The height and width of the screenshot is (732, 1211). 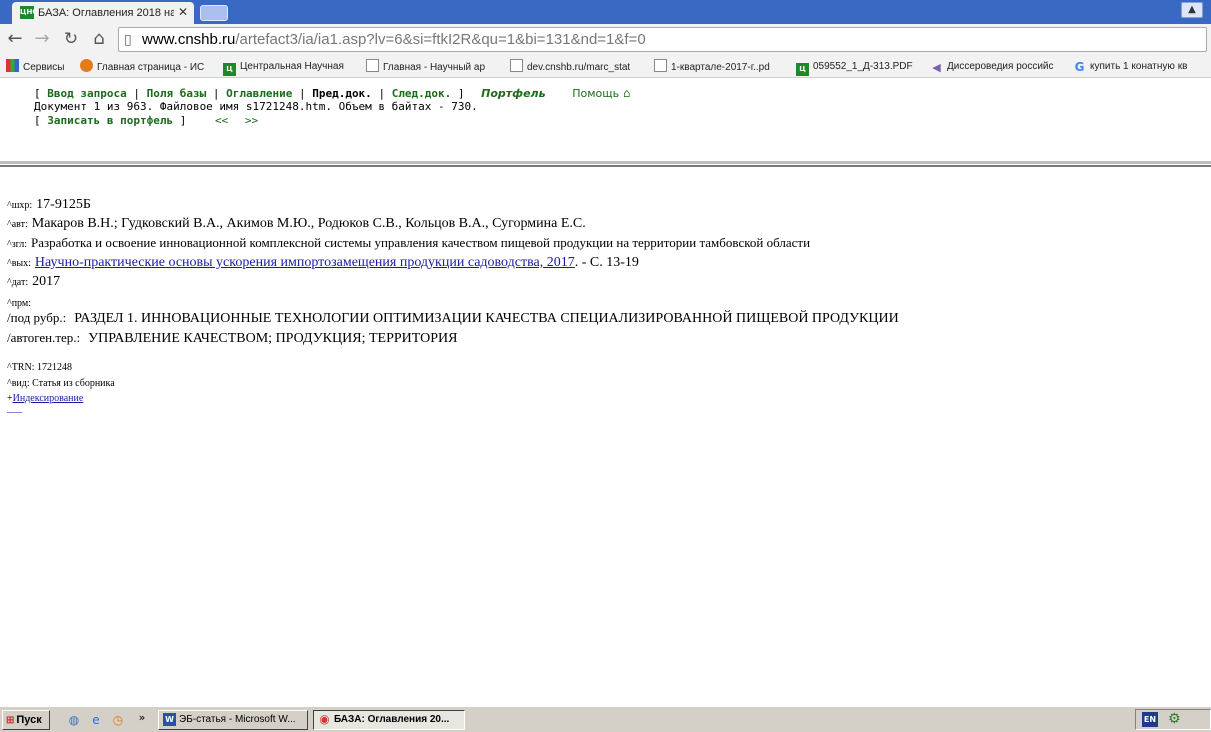 What do you see at coordinates (1139, 66) in the screenshot?
I see `bookmark-label: купить 1 конатную кв` at bounding box center [1139, 66].